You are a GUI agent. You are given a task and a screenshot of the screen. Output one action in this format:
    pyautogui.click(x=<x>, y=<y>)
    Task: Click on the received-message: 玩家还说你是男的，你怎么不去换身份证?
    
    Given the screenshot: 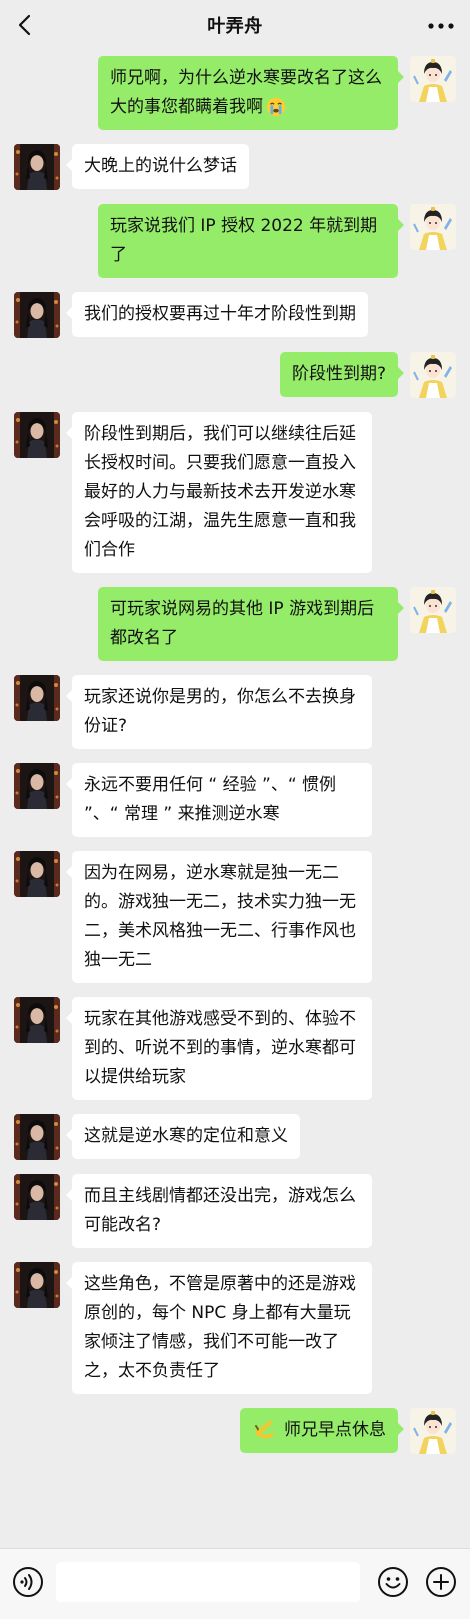 What is the action you would take?
    pyautogui.click(x=235, y=712)
    